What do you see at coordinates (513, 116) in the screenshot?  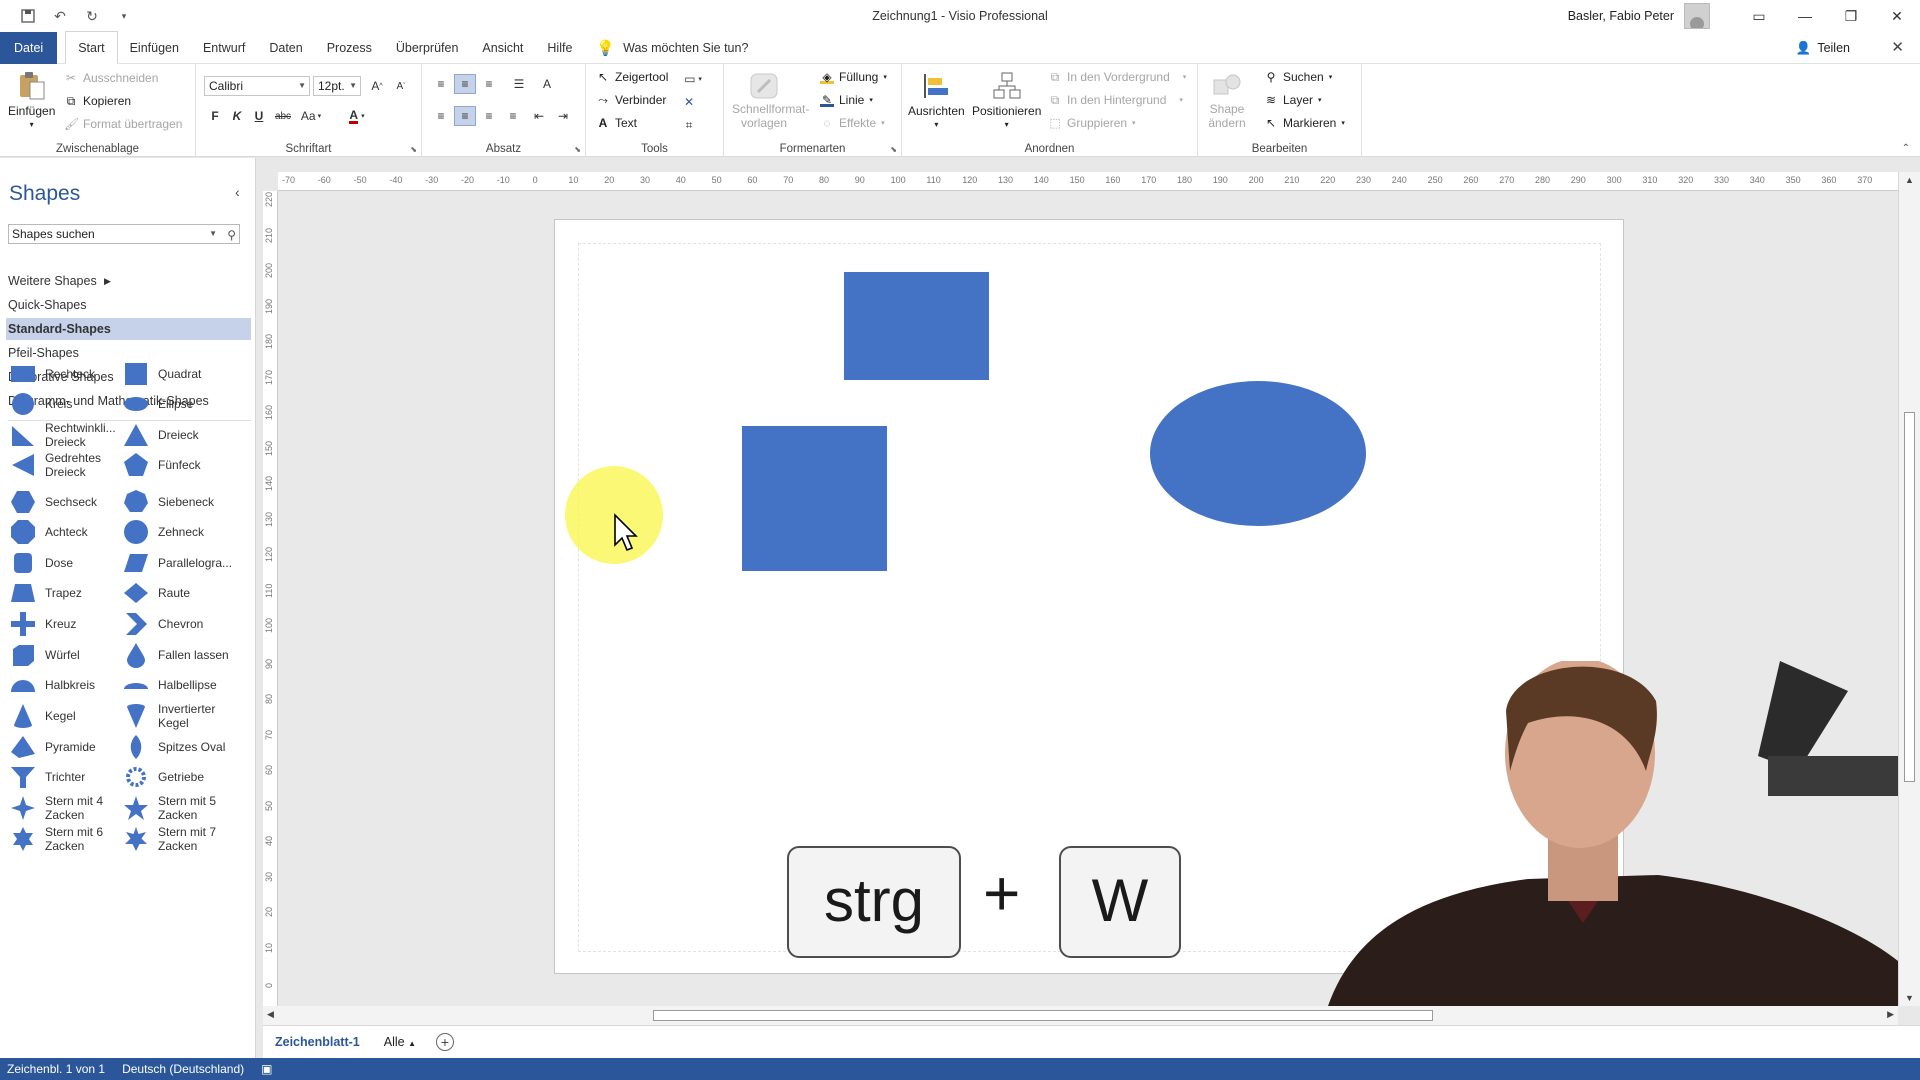 I see `justify-icon: ≡` at bounding box center [513, 116].